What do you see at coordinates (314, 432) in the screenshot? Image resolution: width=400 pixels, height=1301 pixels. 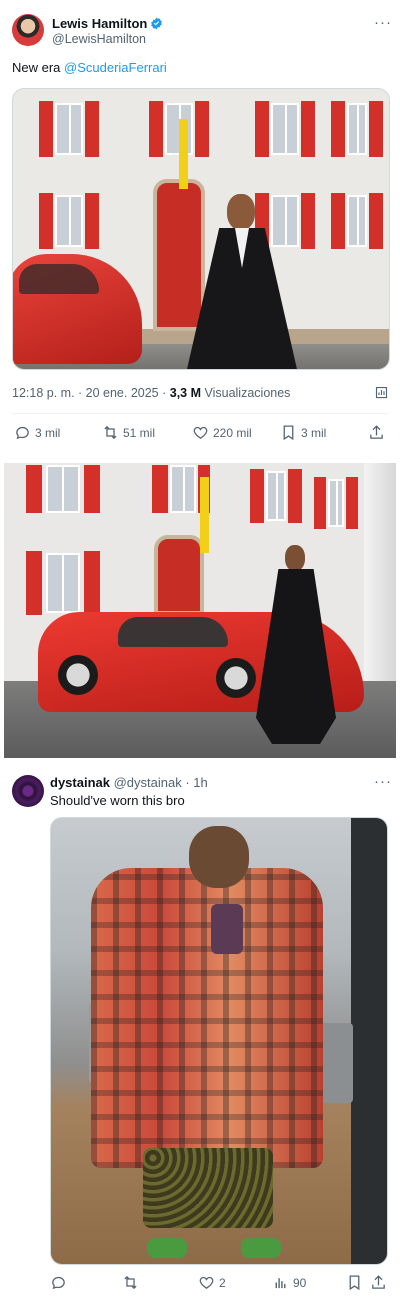 I see `bookmark-count: 3 mil` at bounding box center [314, 432].